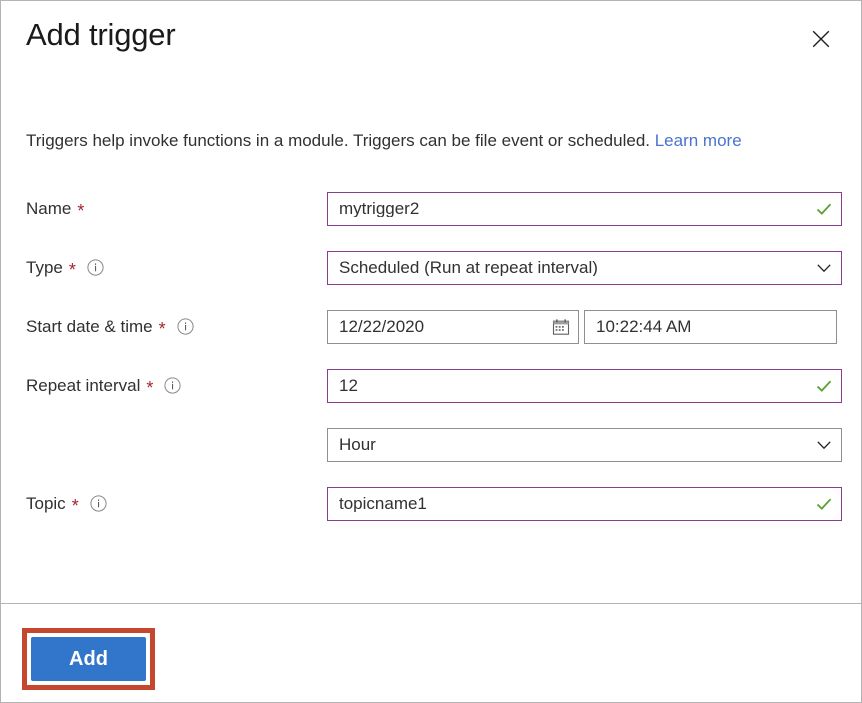 This screenshot has height=703, width=862. What do you see at coordinates (88, 659) in the screenshot?
I see `add-button: Add` at bounding box center [88, 659].